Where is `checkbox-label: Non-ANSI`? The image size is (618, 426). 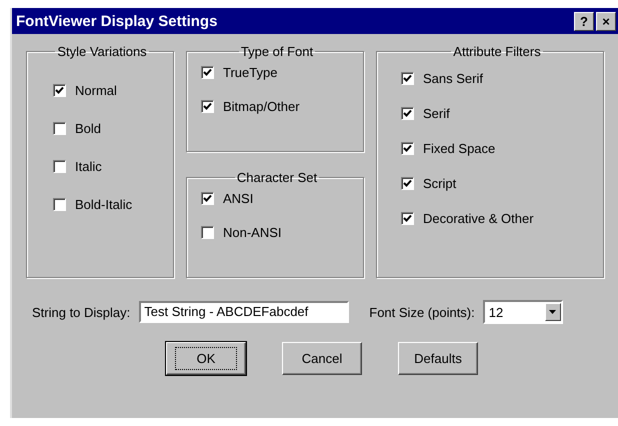 checkbox-label: Non-ANSI is located at coordinates (252, 232).